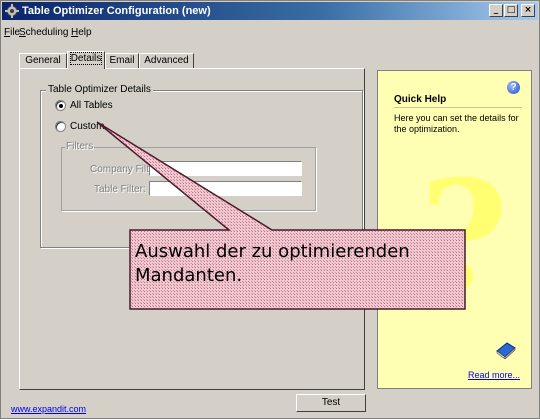  Describe the element at coordinates (513, 87) in the screenshot. I see `help-circle-icon: ?` at that location.